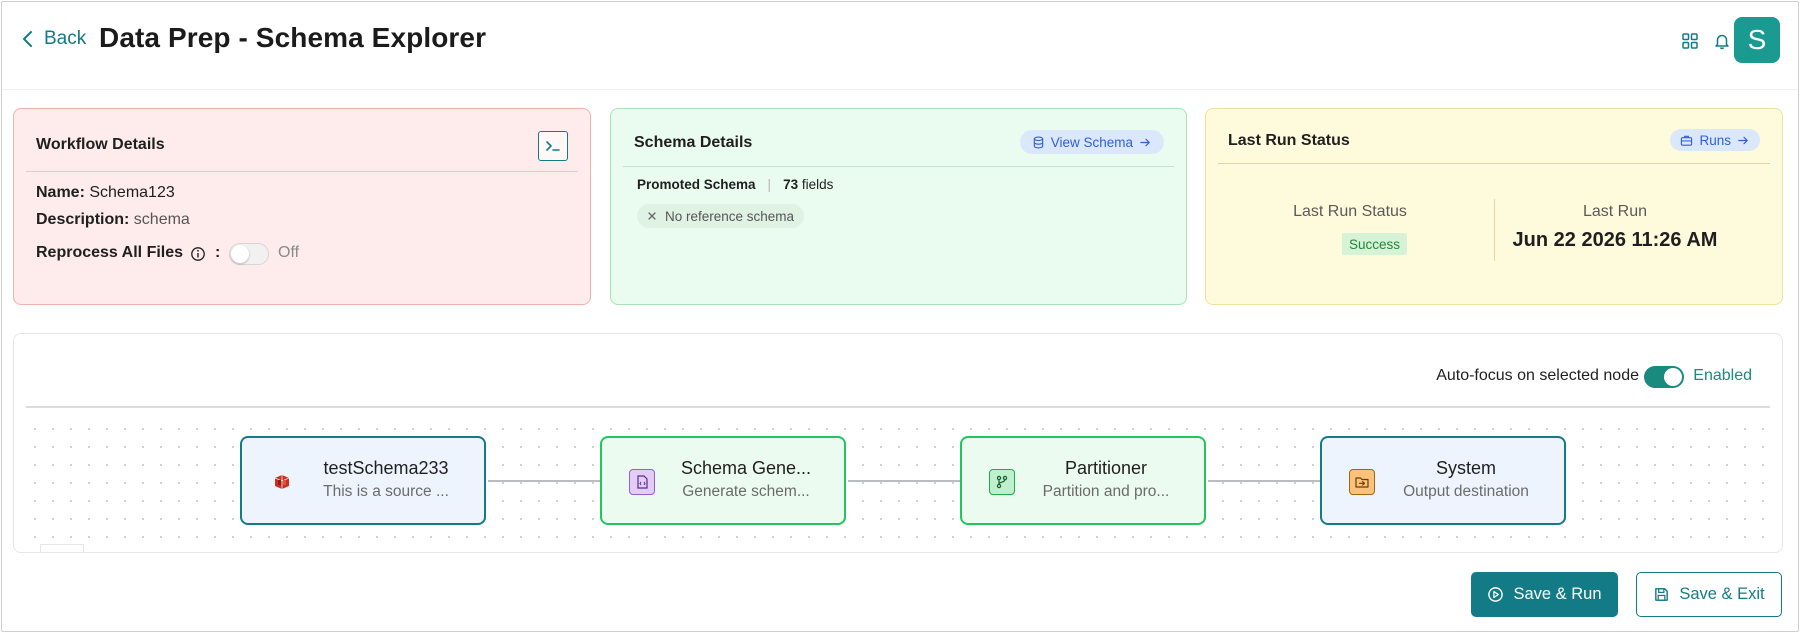 The width and height of the screenshot is (1800, 633). Describe the element at coordinates (696, 184) in the screenshot. I see `promoted-schema-label: Promoted Schema` at that location.